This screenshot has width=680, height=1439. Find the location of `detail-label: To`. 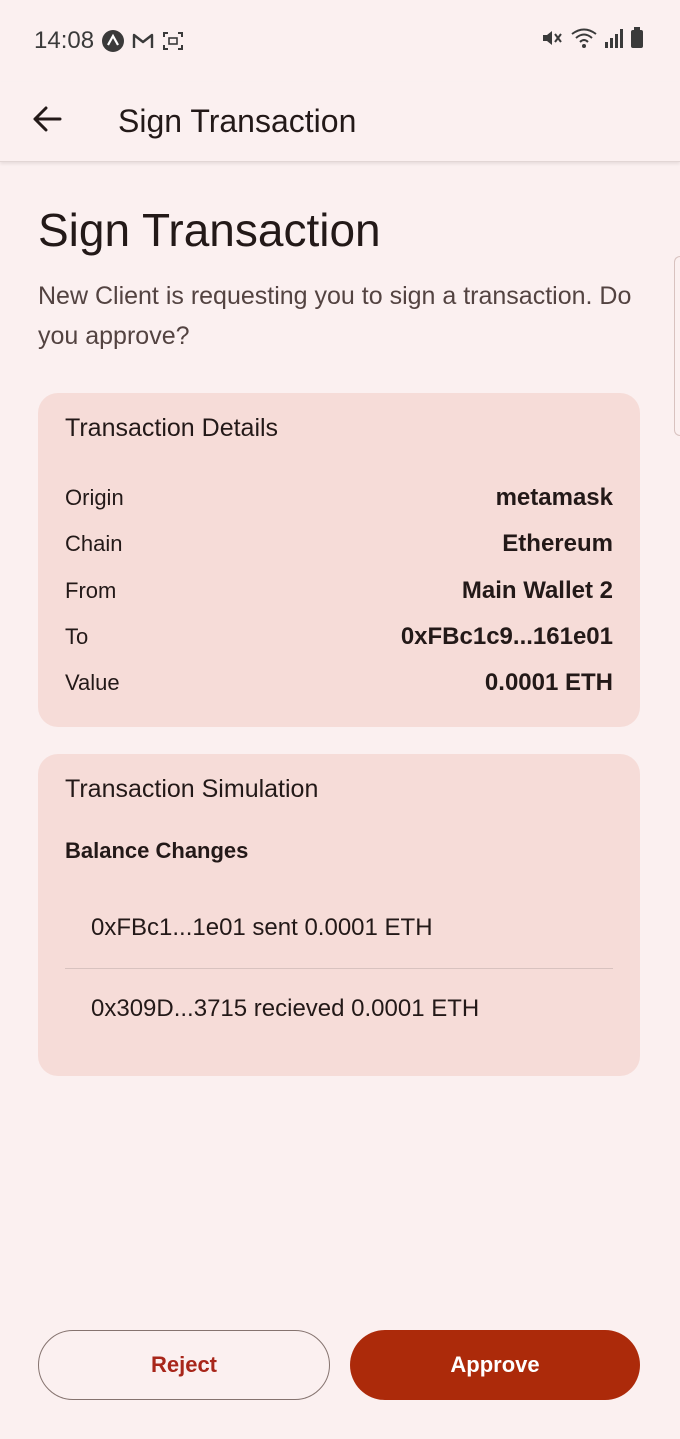

detail-label: To is located at coordinates (77, 637).